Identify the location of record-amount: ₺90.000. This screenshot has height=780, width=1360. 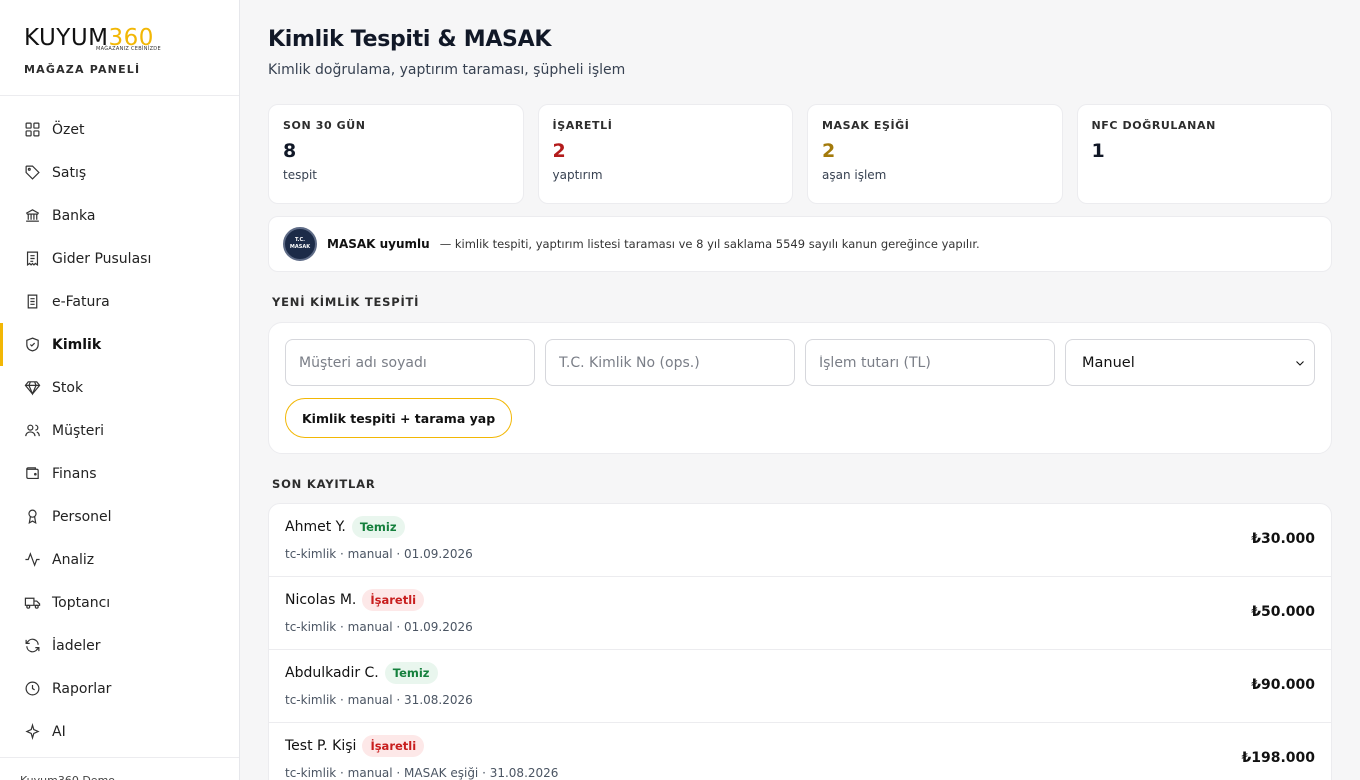
(1283, 685).